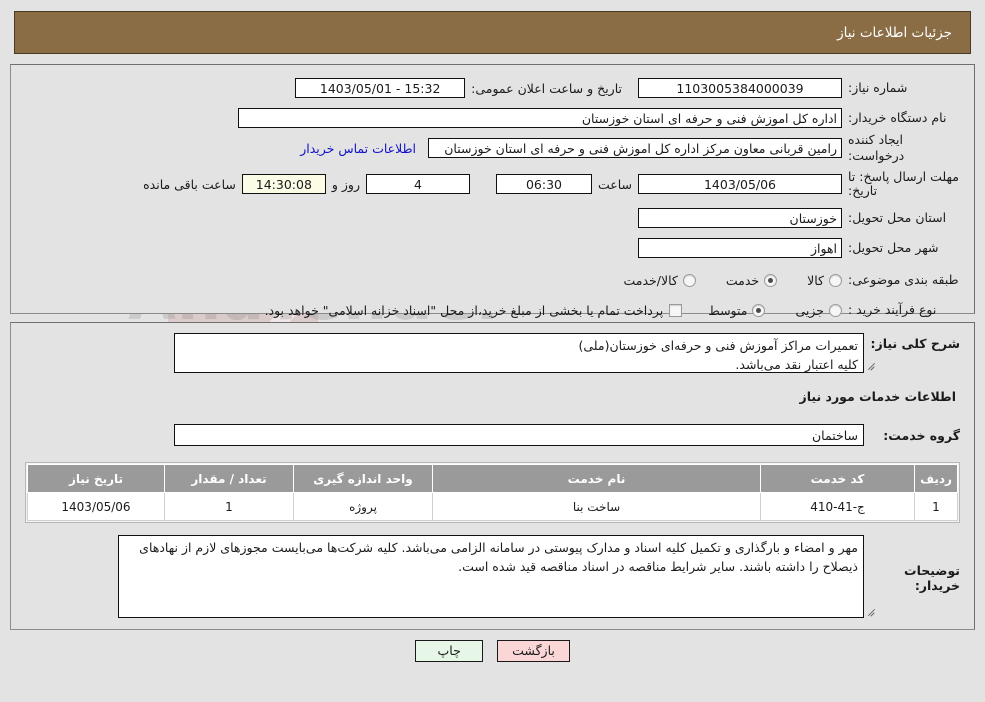 The image size is (985, 702). I want to click on page-title: جزئیات اطلاعات نیاز, so click(894, 32).